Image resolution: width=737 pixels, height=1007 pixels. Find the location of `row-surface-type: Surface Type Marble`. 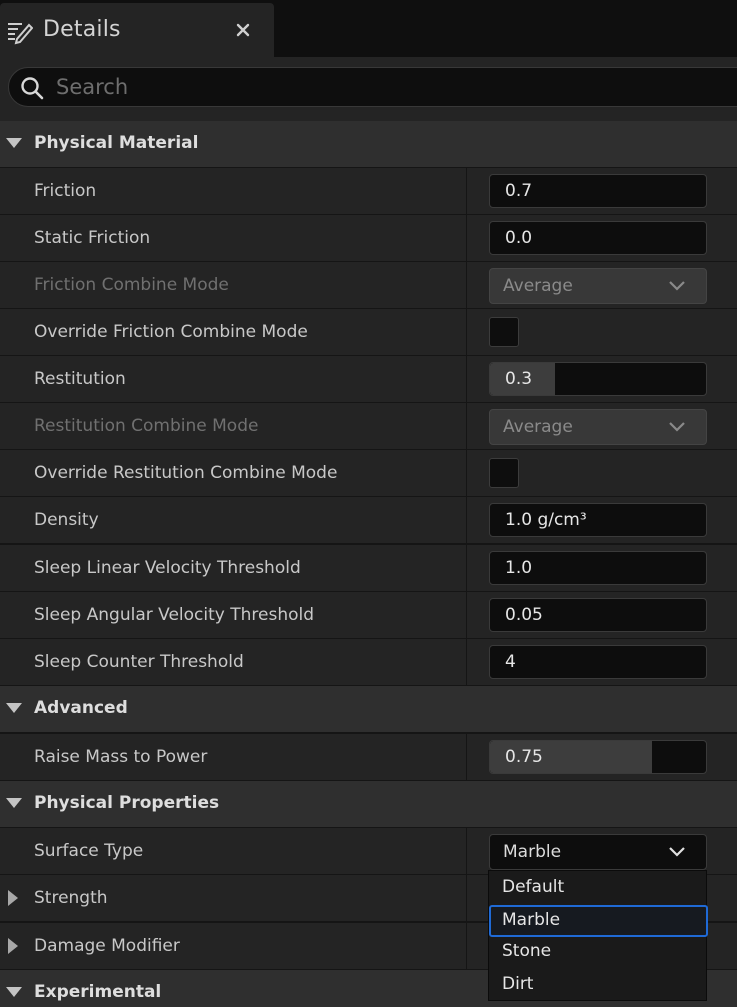

row-surface-type: Surface Type Marble is located at coordinates (368, 851).